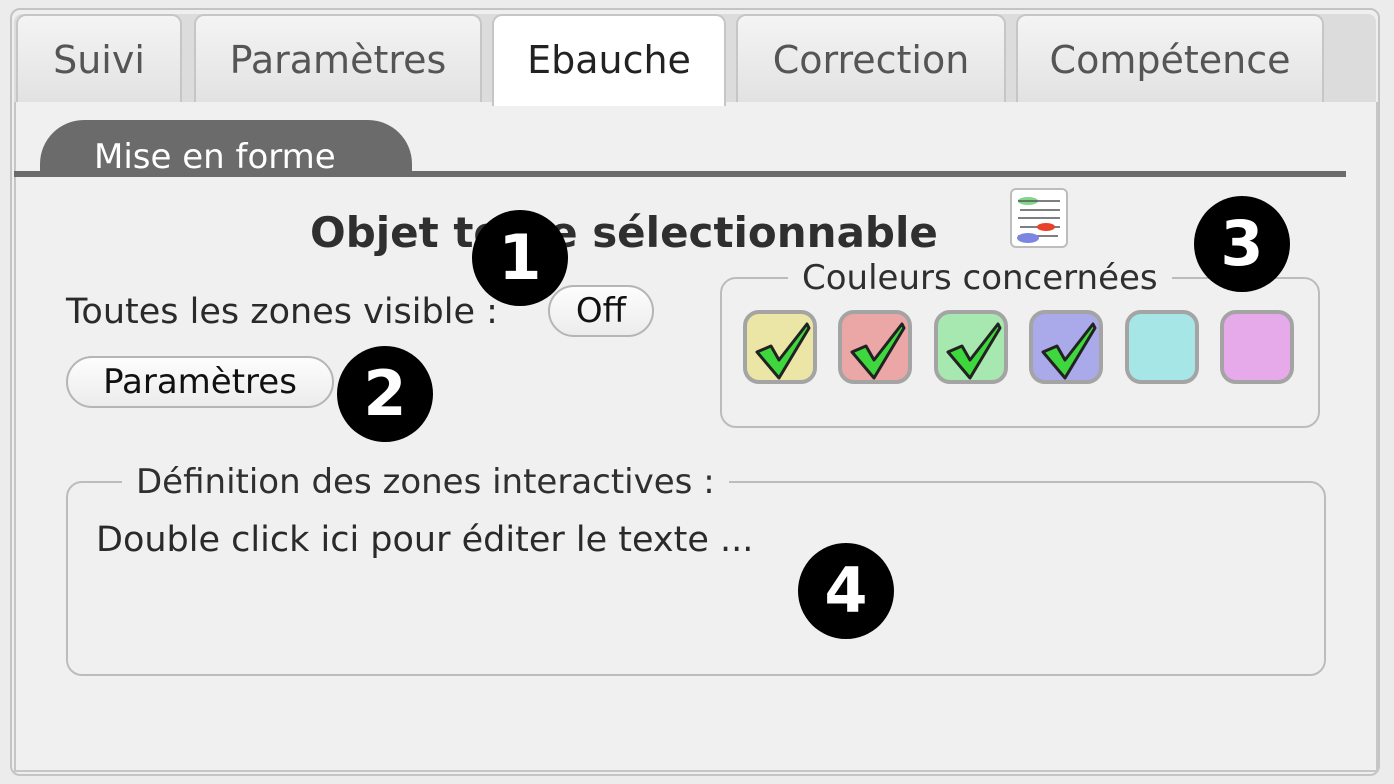 The image size is (1394, 784). What do you see at coordinates (282, 312) in the screenshot?
I see `all-zones-visible-label: Toutes les zones visible :` at bounding box center [282, 312].